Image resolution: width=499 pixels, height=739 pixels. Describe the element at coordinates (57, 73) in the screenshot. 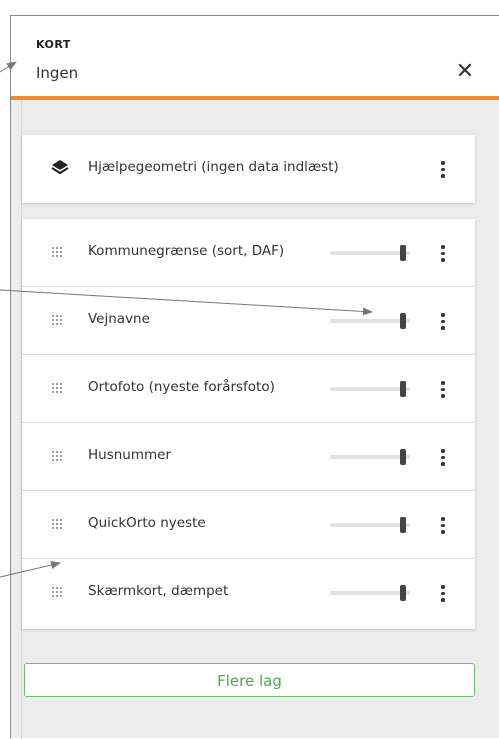

I see `selected-map-title: Ingen` at that location.